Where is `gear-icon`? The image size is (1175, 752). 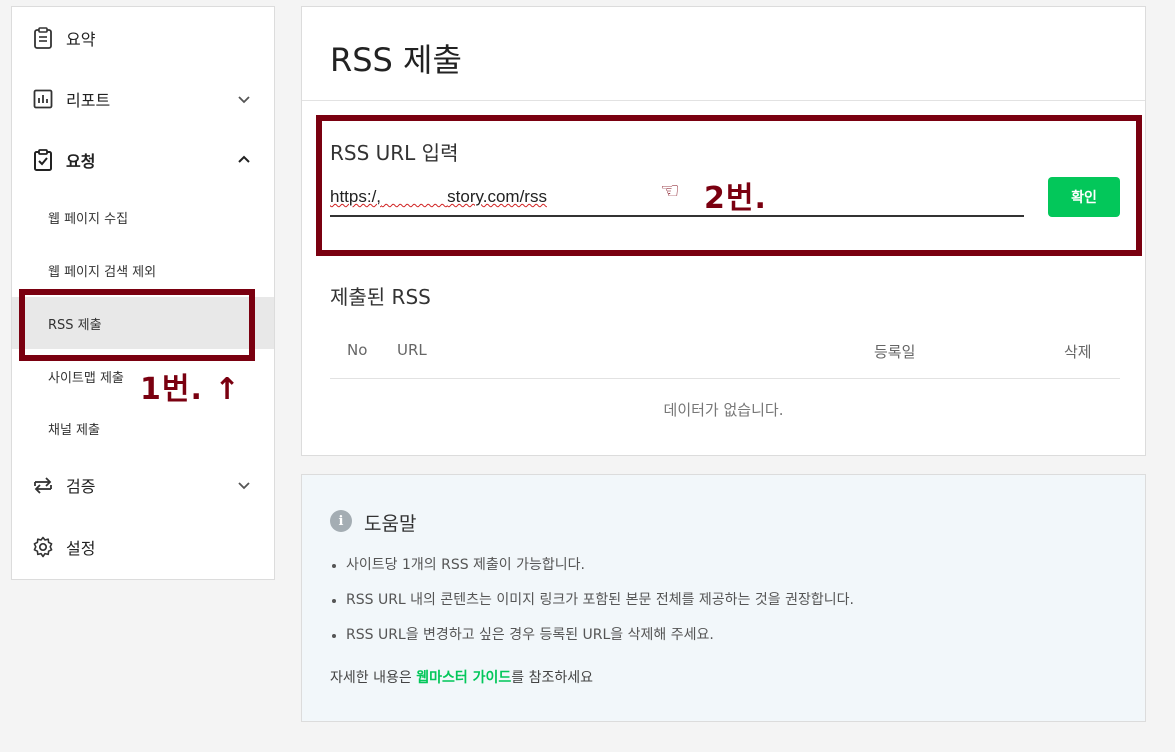
gear-icon is located at coordinates (43, 547).